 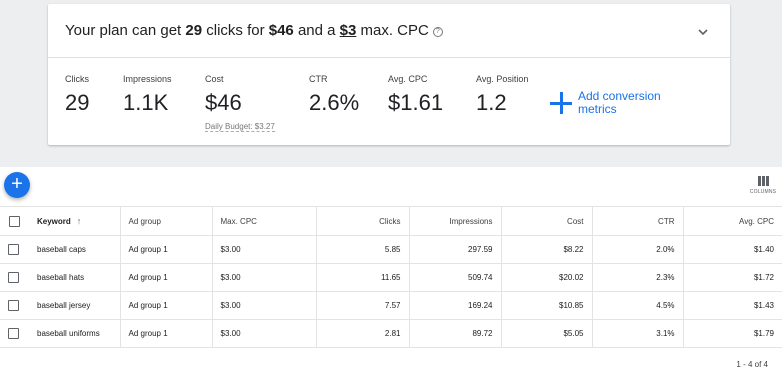 What do you see at coordinates (362, 277) in the screenshot?
I see `clicks-cell: 11.65` at bounding box center [362, 277].